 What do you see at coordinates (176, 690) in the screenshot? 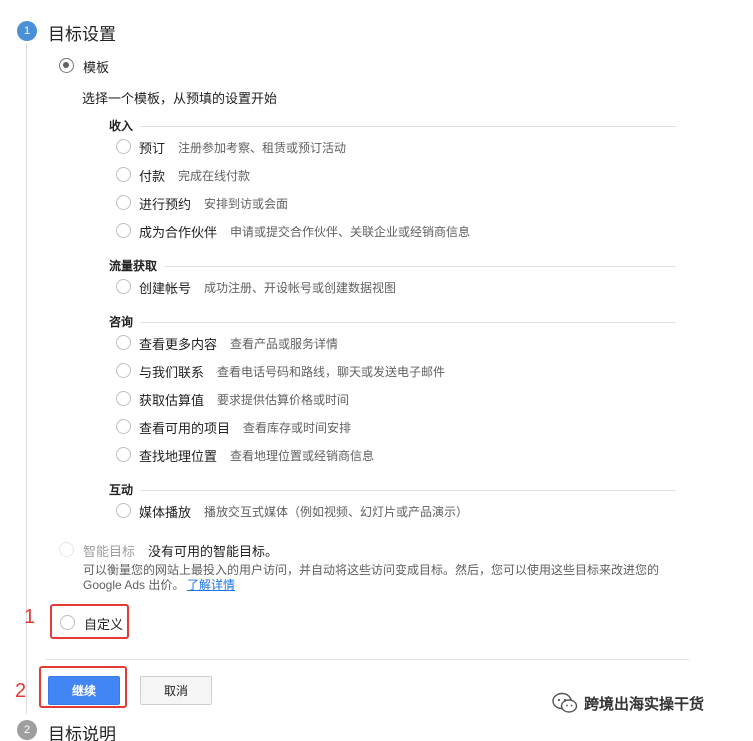
I see `cancel-button: 取消` at bounding box center [176, 690].